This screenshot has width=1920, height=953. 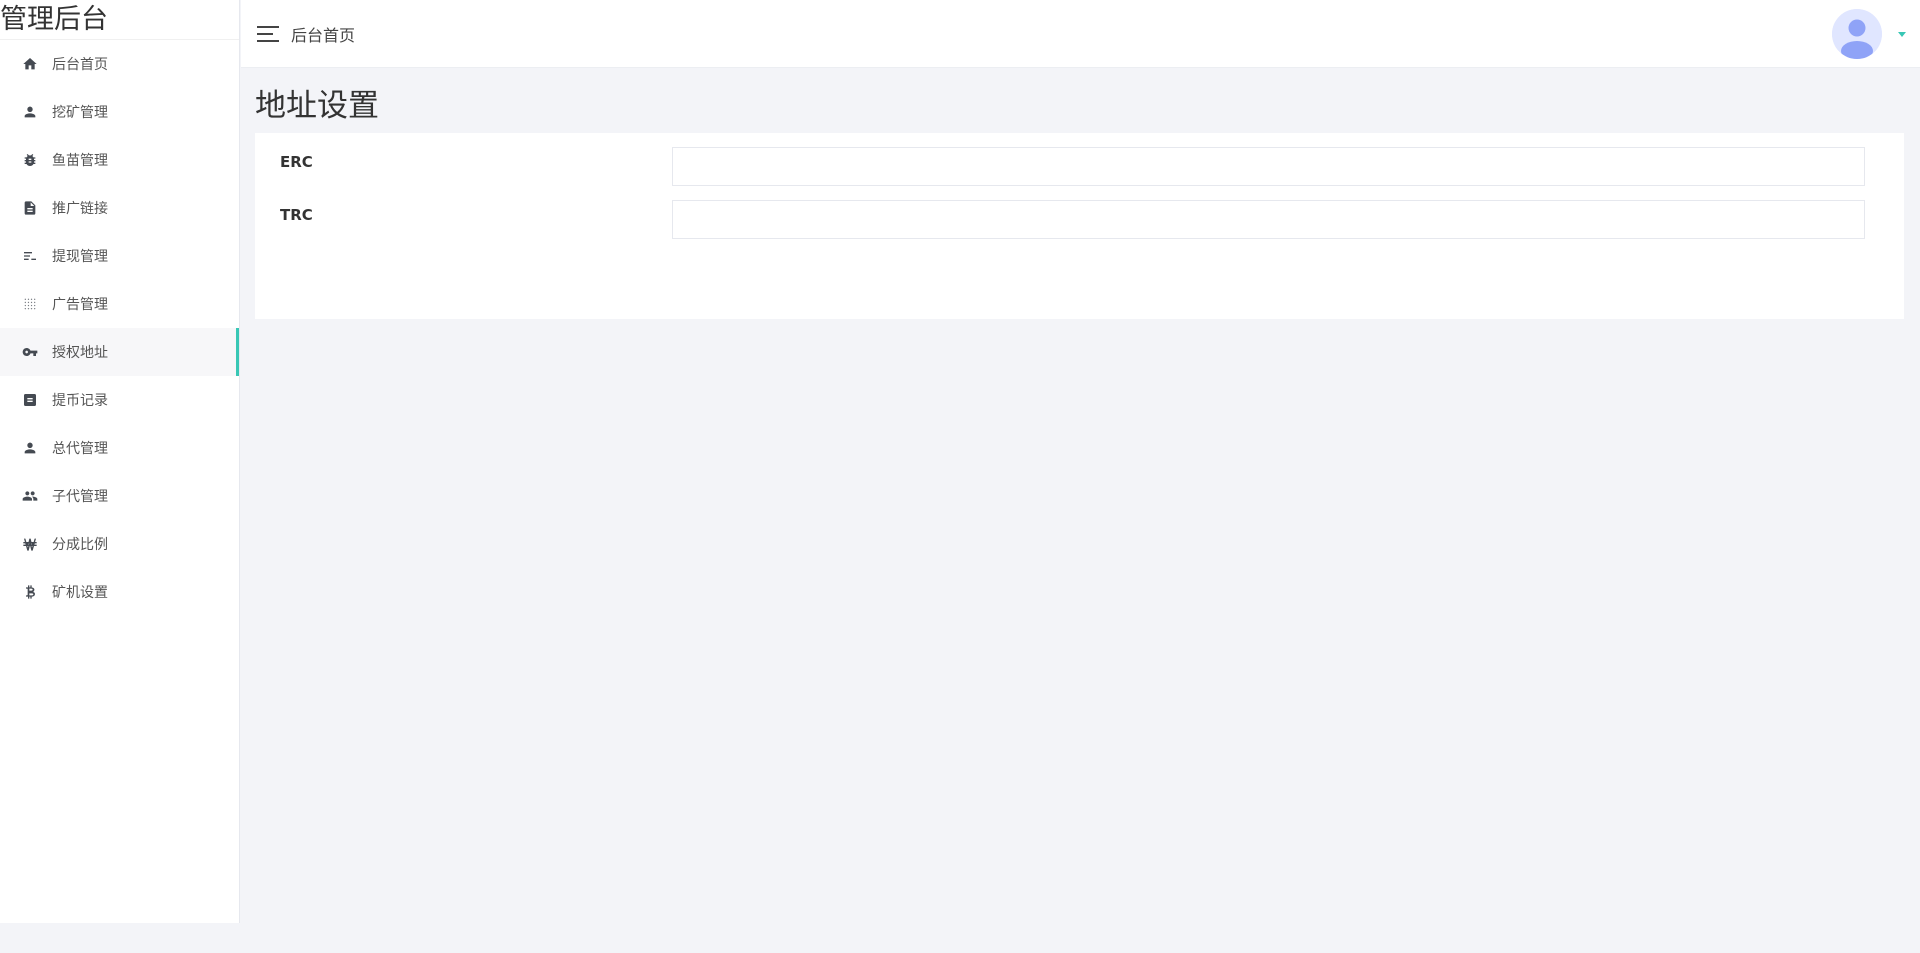 I want to click on sidebar-footer, so click(x=120, y=938).